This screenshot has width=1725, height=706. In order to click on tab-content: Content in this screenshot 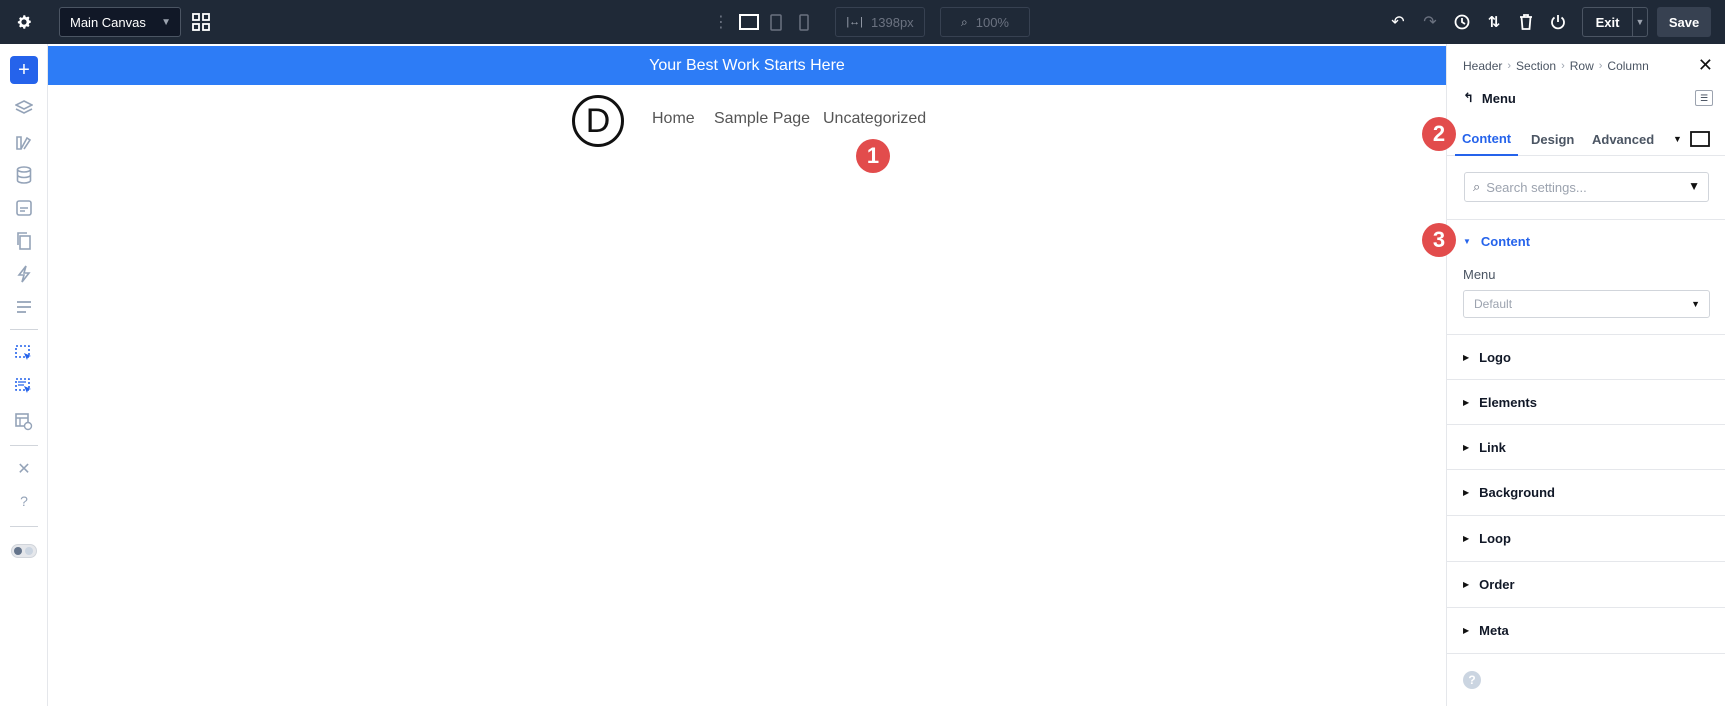, I will do `click(1487, 139)`.